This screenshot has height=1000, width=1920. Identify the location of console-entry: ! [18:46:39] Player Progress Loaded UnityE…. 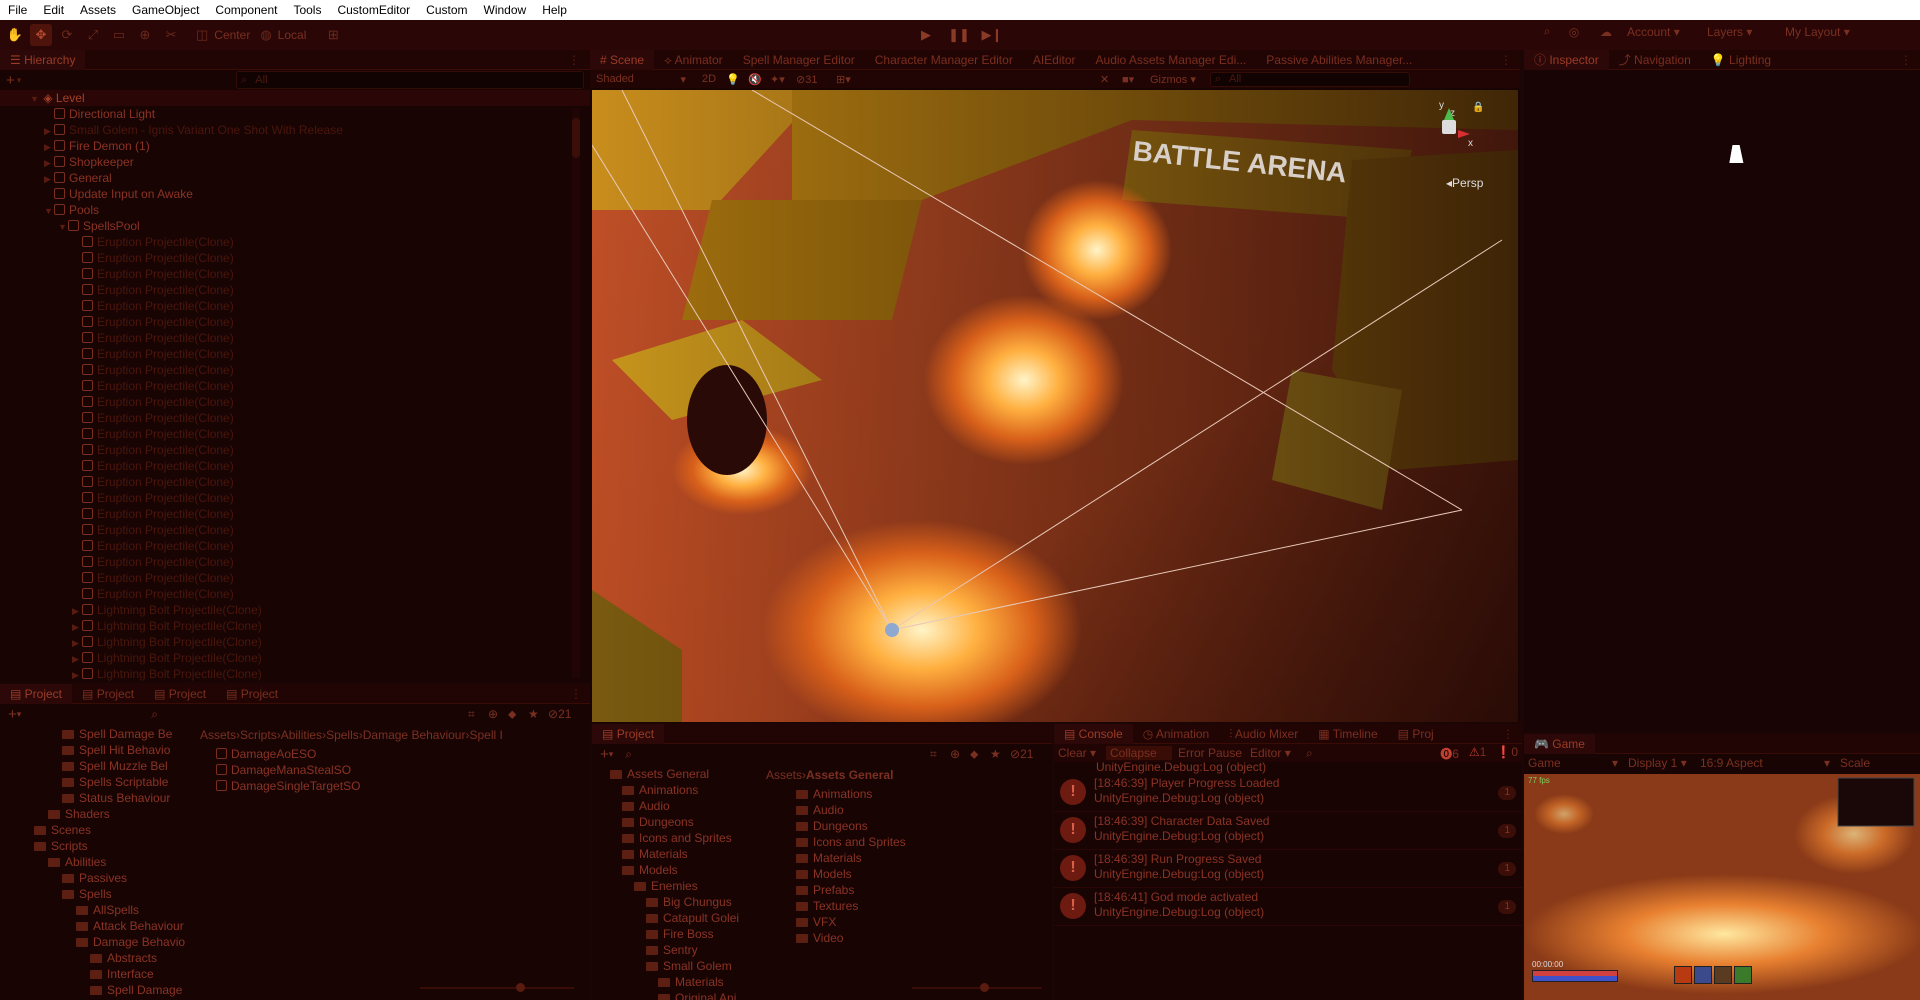
(1288, 793).